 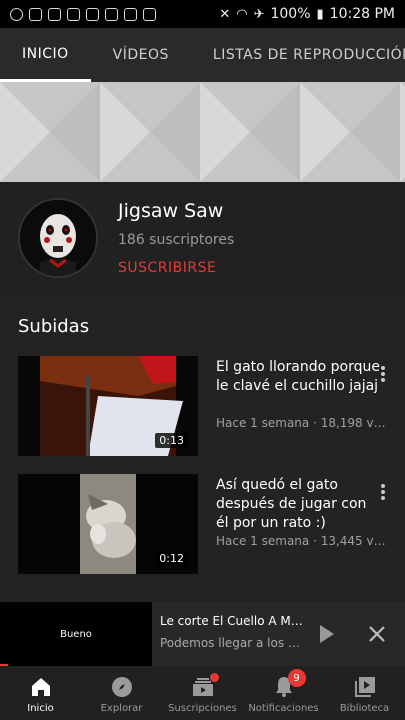 I want to click on battery-icon: ▮, so click(x=320, y=14).